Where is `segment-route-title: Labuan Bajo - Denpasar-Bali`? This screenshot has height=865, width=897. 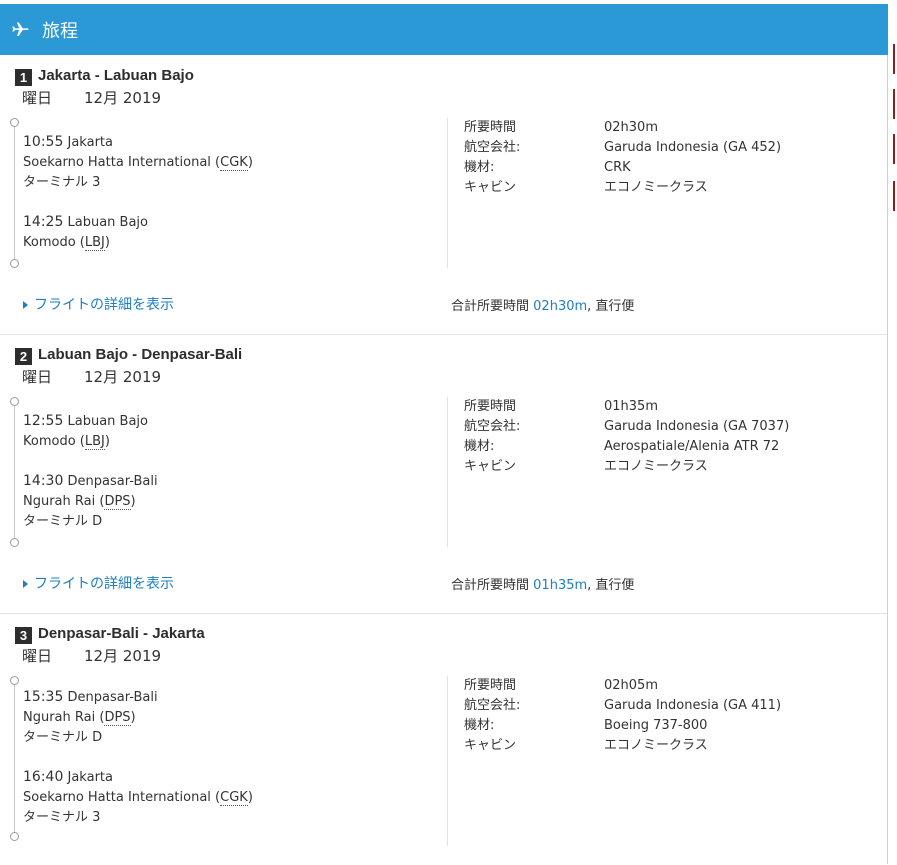 segment-route-title: Labuan Bajo - Denpasar-Bali is located at coordinates (140, 354).